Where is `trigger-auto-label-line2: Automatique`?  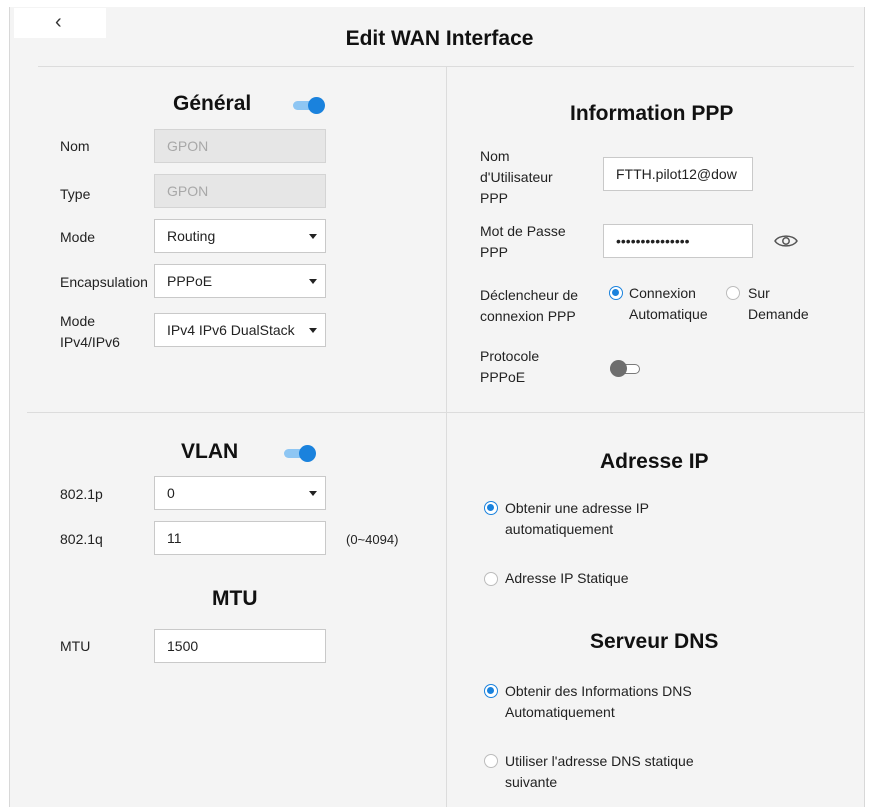 trigger-auto-label-line2: Automatique is located at coordinates (668, 314).